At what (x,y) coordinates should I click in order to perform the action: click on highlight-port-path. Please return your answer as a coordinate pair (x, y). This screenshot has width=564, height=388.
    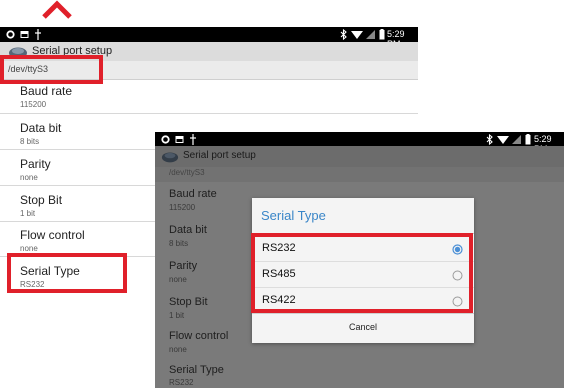
    Looking at the image, I should click on (51, 69).